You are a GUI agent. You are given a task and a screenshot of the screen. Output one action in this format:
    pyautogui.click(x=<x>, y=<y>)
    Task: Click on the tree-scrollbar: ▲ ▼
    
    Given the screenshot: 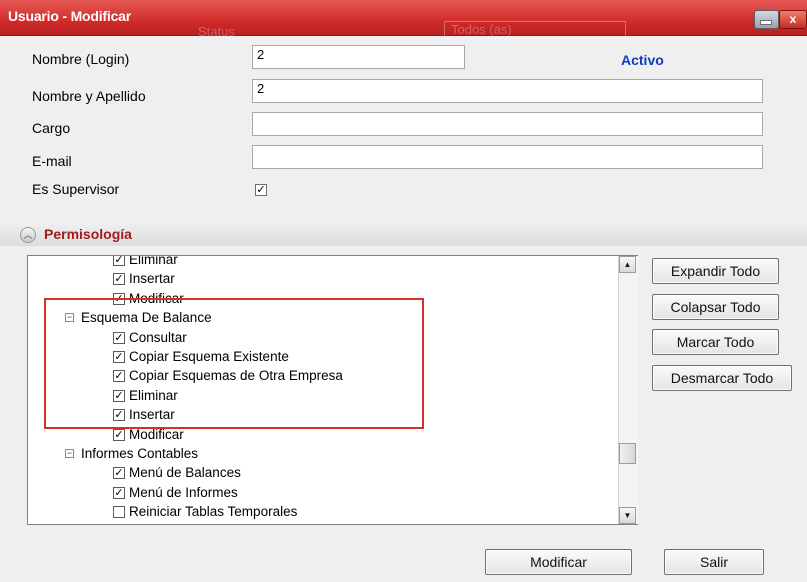 What is the action you would take?
    pyautogui.click(x=628, y=390)
    